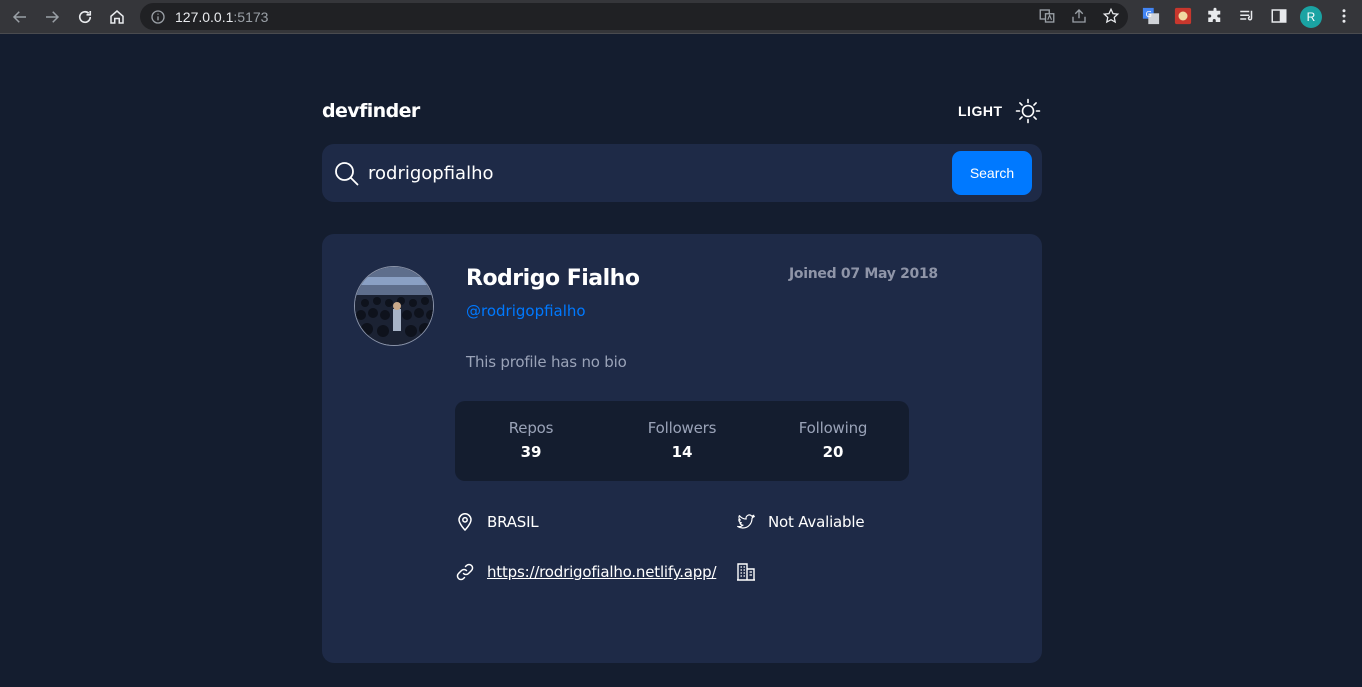 The height and width of the screenshot is (687, 1362). I want to click on back-button, so click(20, 17).